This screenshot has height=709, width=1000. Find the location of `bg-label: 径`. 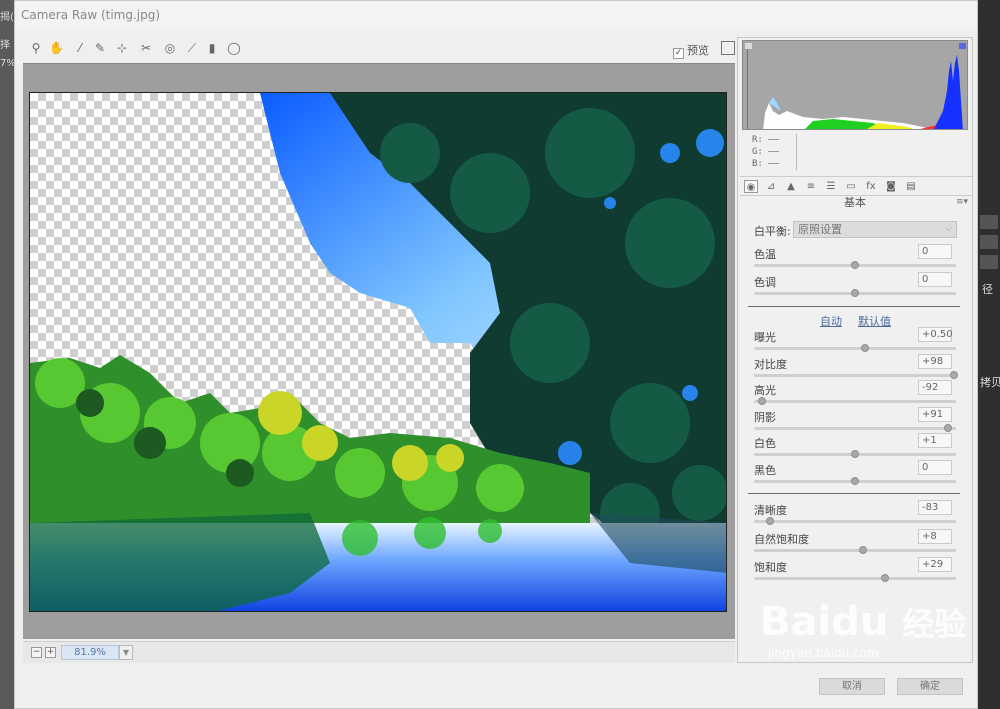

bg-label: 径 is located at coordinates (987, 289).